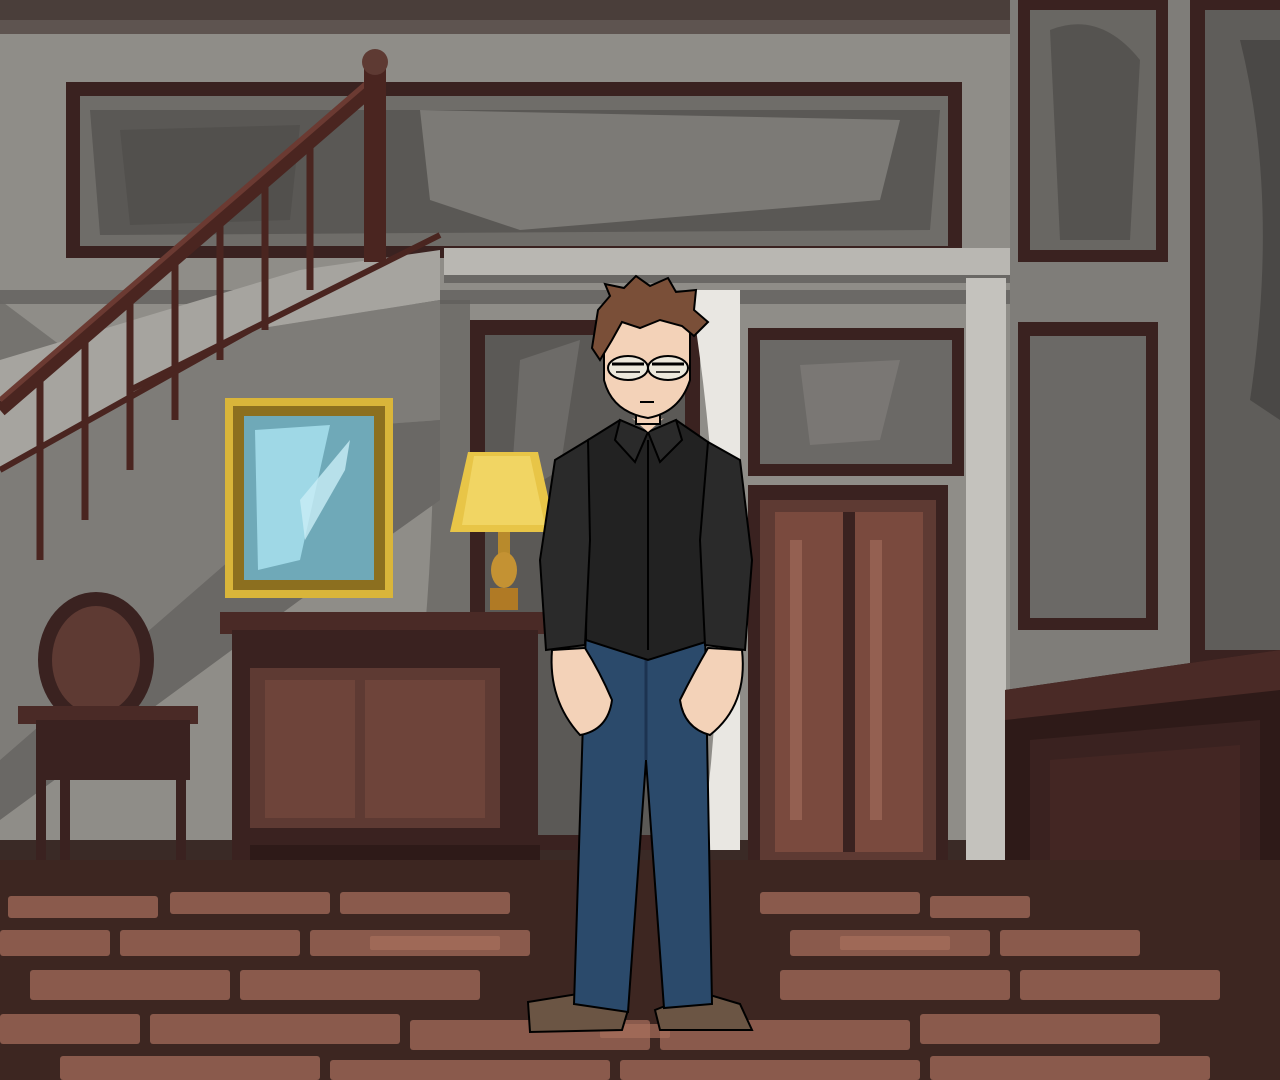  I want to click on gold-framed-mirror, so click(309, 498).